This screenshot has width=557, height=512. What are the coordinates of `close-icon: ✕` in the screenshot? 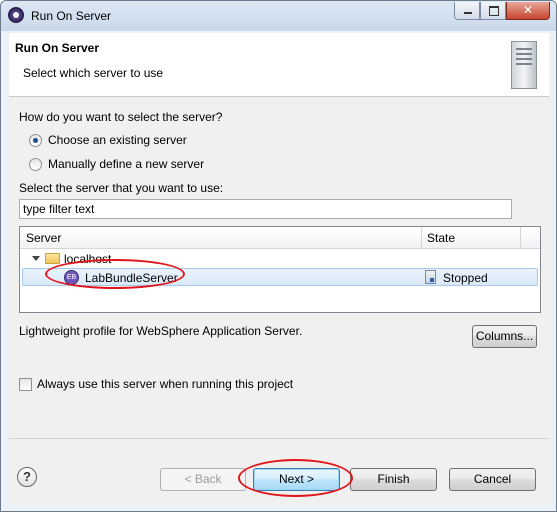 It's located at (528, 10).